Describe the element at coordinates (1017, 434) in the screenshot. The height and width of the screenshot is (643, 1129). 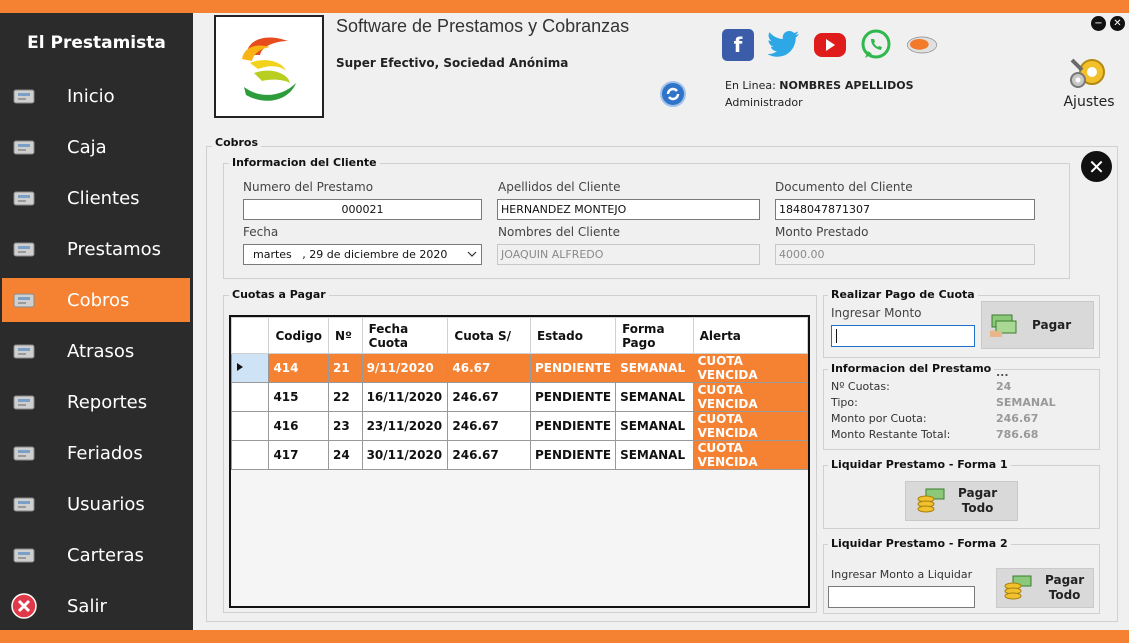
I see `remaining-total-value: 786.68` at that location.